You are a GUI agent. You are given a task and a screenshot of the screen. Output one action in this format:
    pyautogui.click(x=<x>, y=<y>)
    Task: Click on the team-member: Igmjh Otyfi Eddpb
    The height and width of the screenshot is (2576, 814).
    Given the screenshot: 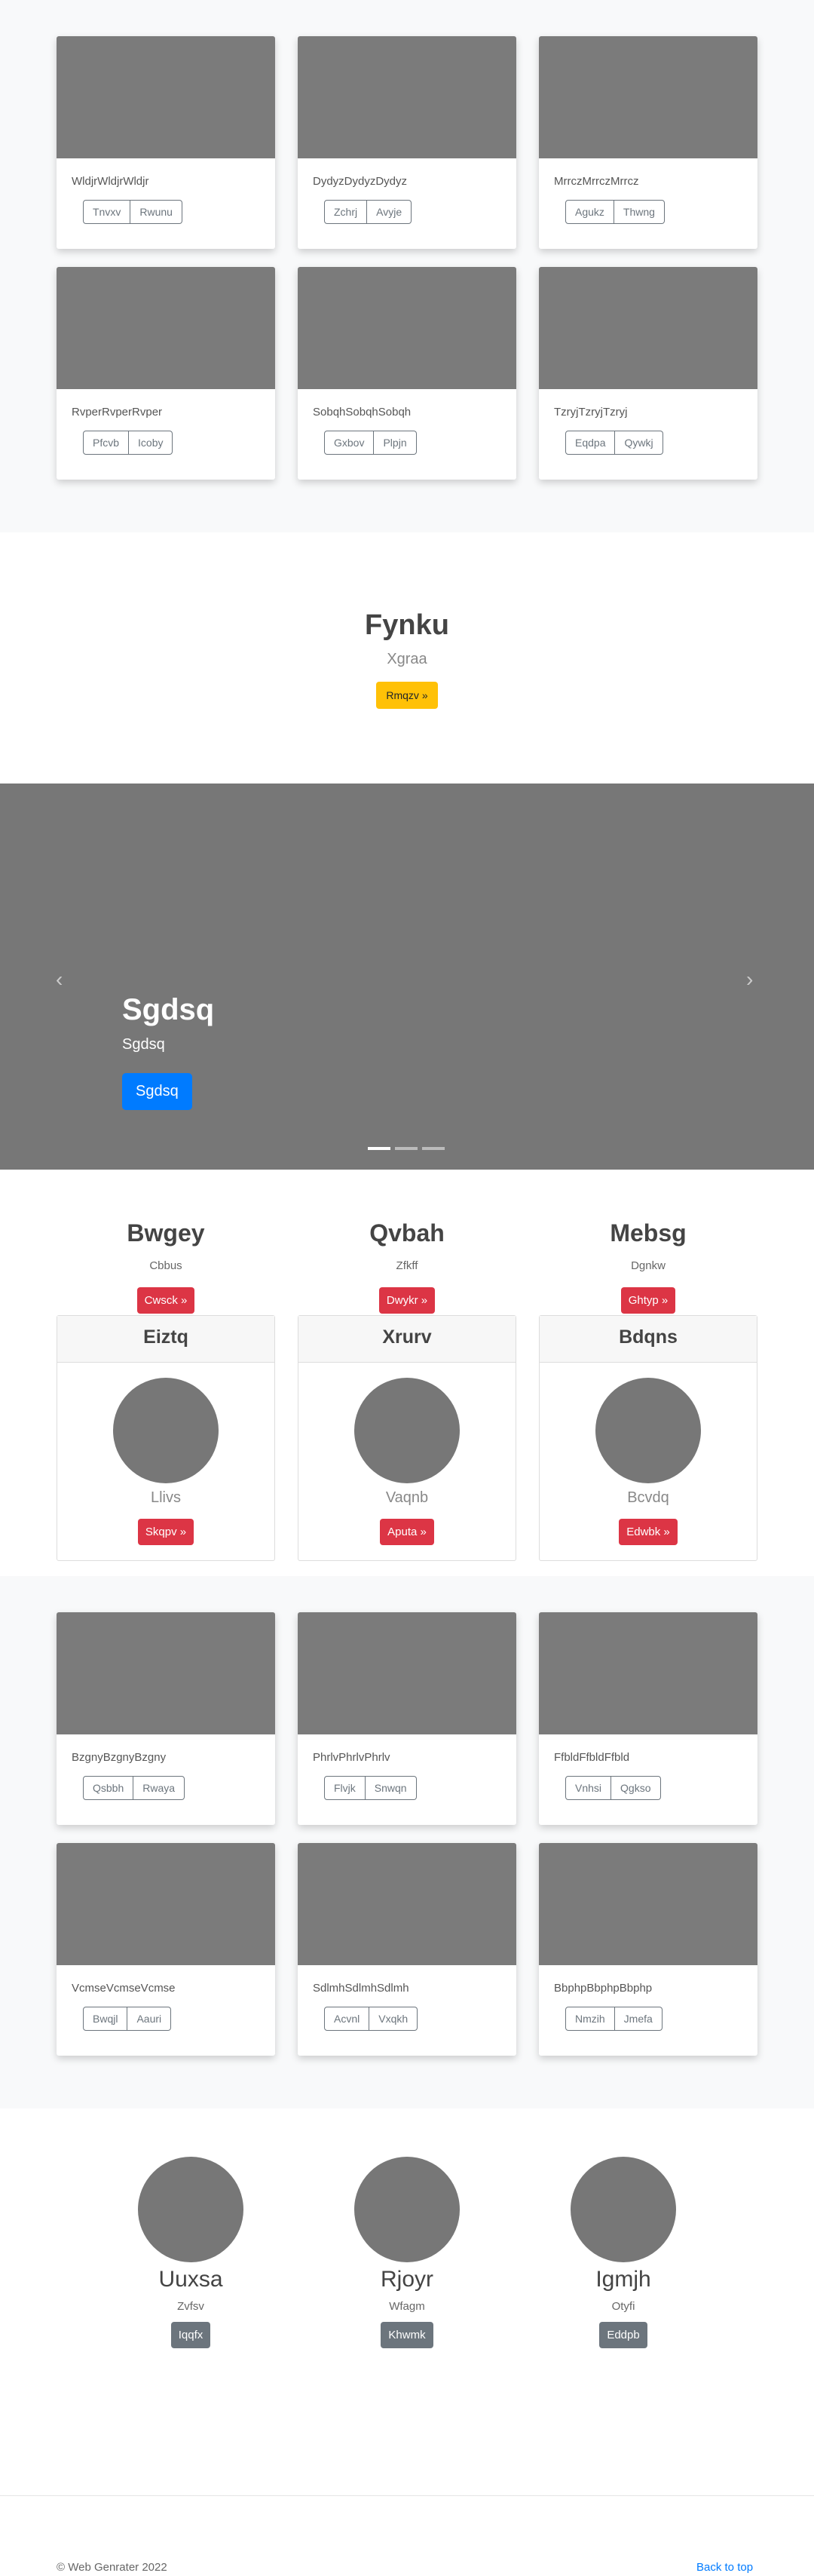 What is the action you would take?
    pyautogui.click(x=623, y=2252)
    